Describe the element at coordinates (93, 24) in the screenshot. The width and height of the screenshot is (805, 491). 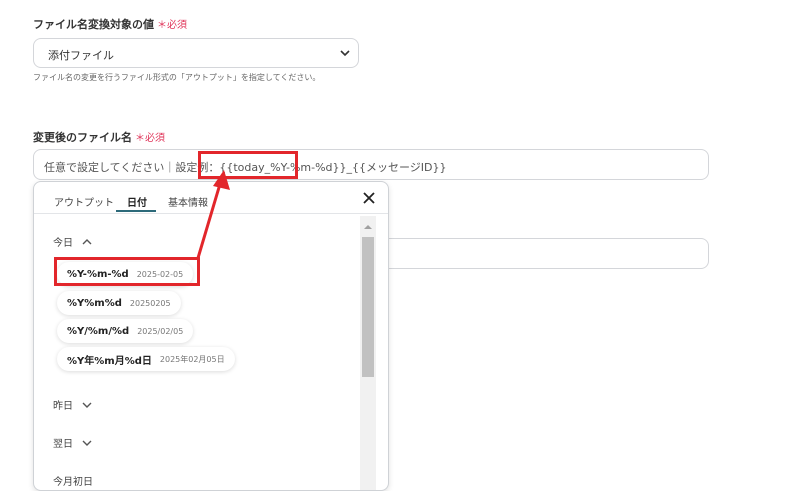
I see `field-label-text: ファイル名変換対象の値` at that location.